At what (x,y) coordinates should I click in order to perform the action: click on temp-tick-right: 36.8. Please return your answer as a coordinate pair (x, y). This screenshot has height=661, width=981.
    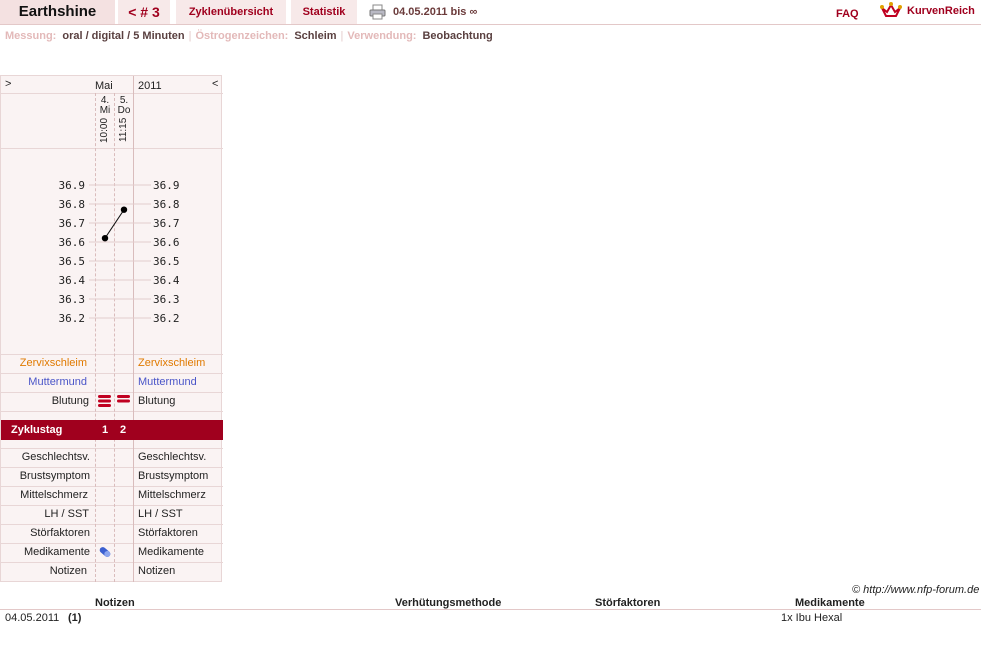
    Looking at the image, I should click on (166, 204).